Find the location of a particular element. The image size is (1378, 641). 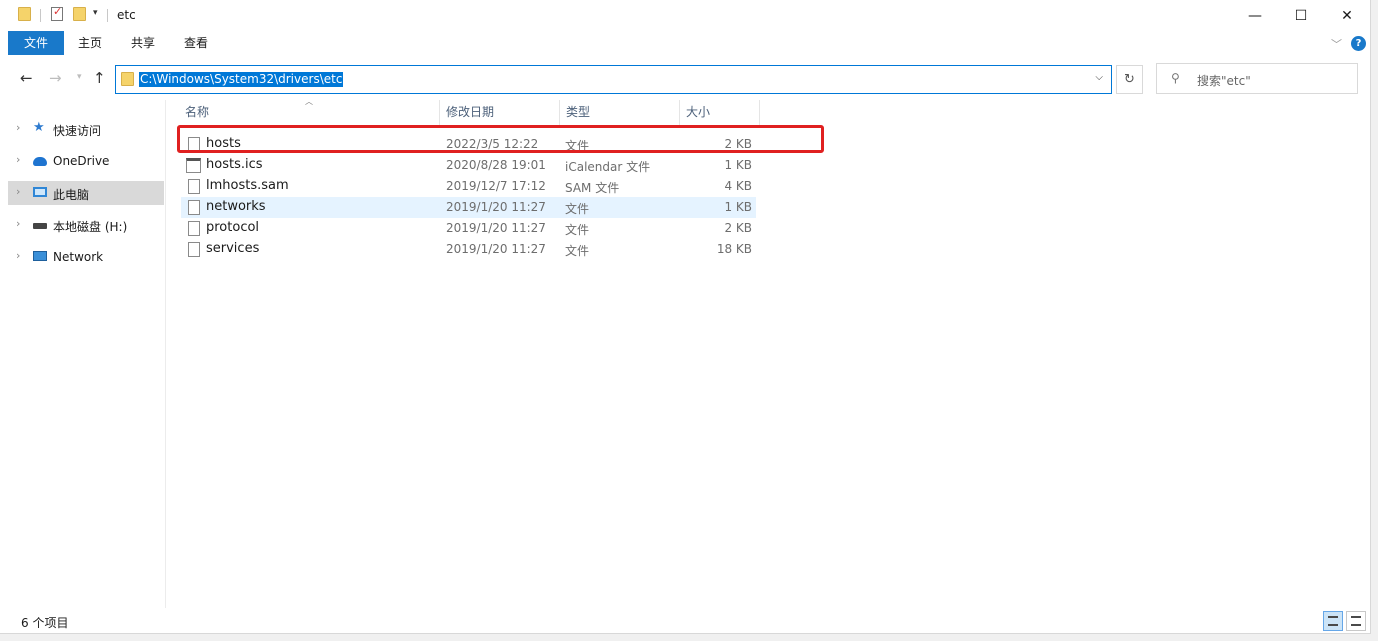

column-header-date: 修改日期 is located at coordinates (500, 112).